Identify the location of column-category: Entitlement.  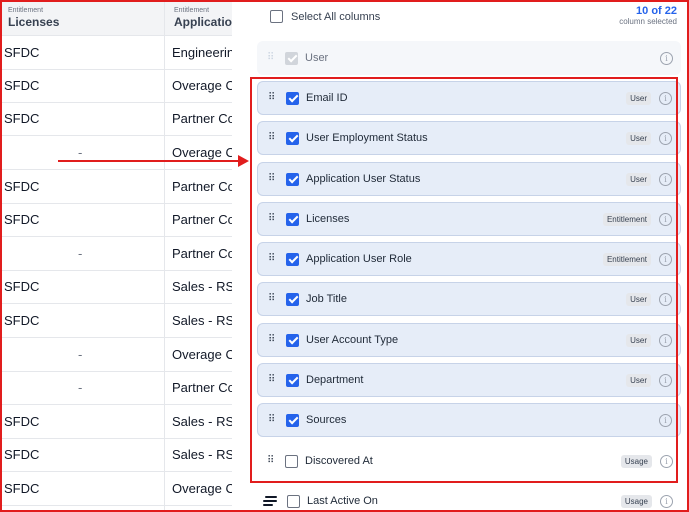
(192, 10).